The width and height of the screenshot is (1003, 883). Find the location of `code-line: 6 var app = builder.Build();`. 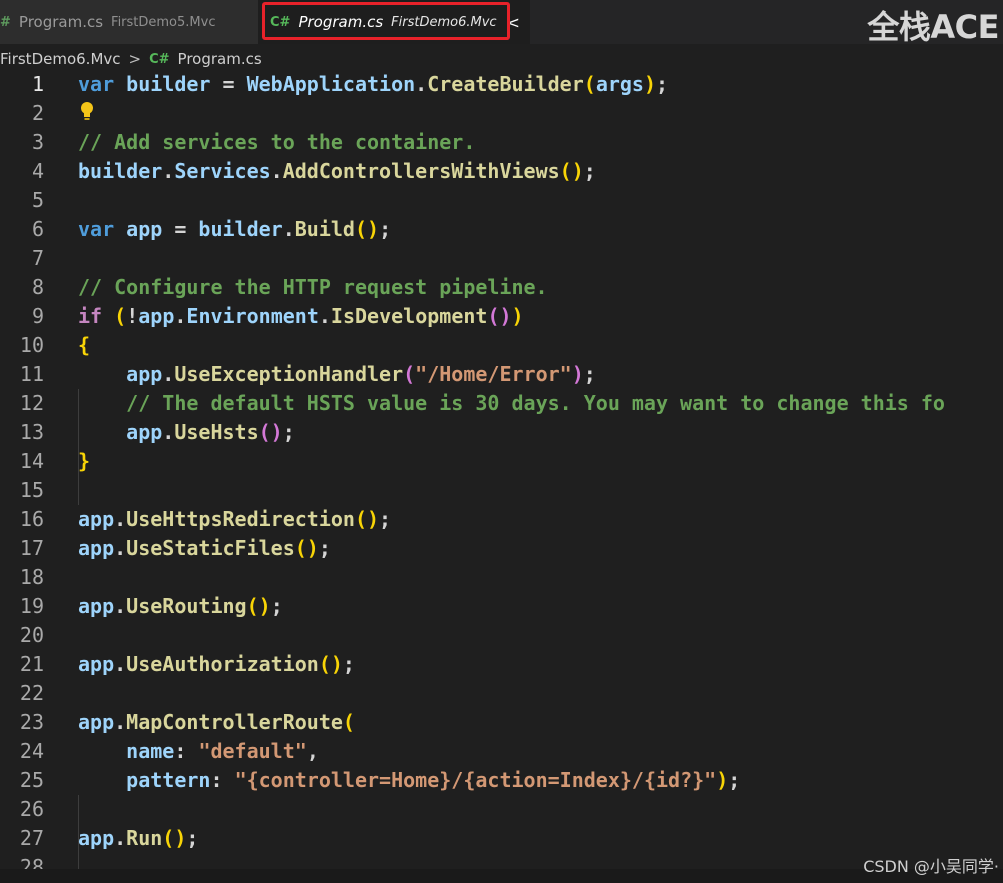

code-line: 6 var app = builder.Build(); is located at coordinates (501, 229).